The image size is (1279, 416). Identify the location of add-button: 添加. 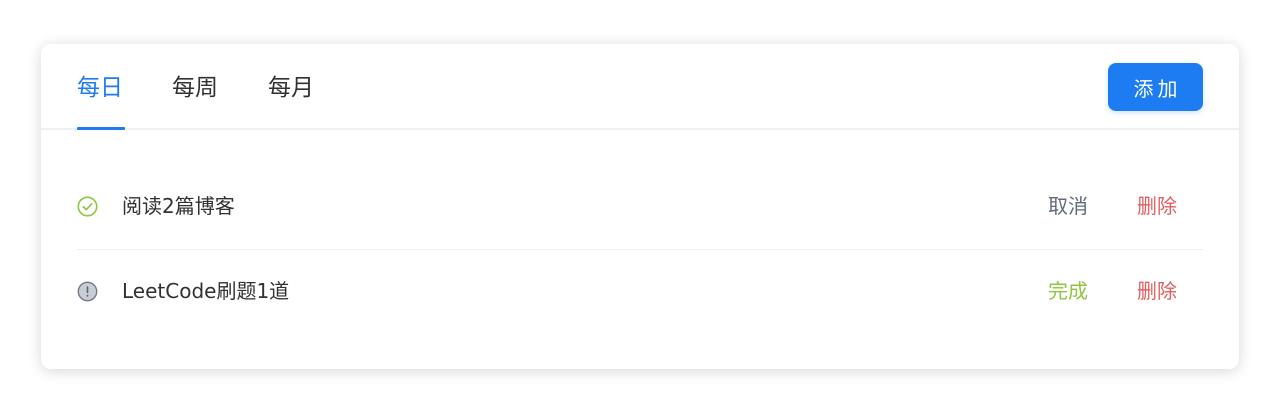
(1155, 87).